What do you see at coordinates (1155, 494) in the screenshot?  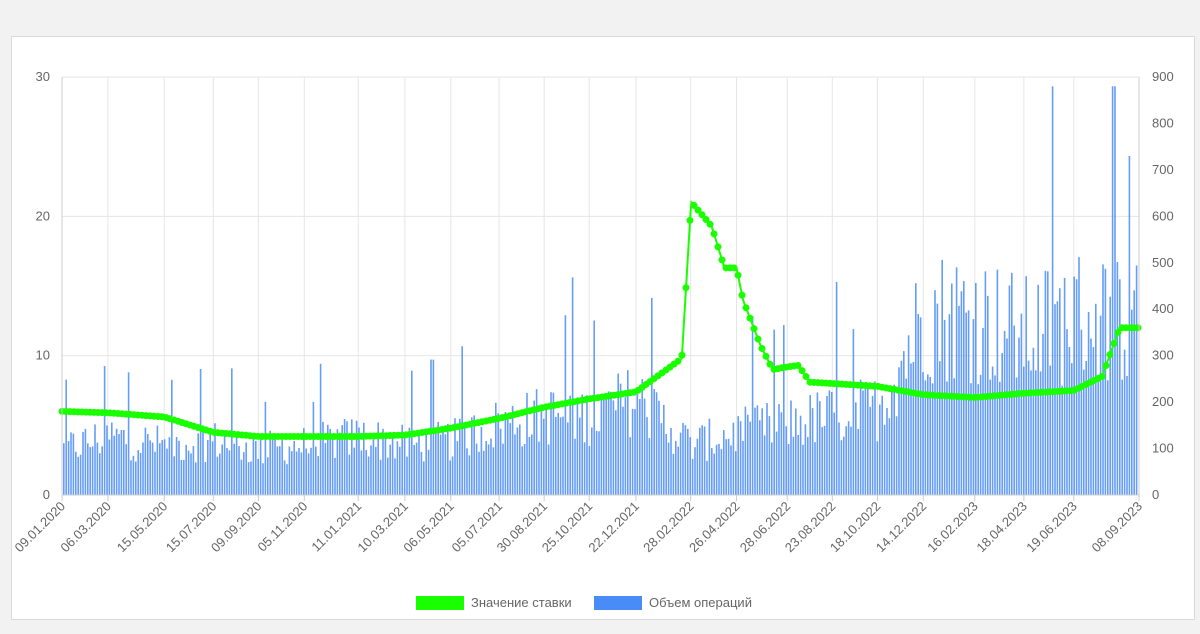 I see `y-right-tick-label: 0` at bounding box center [1155, 494].